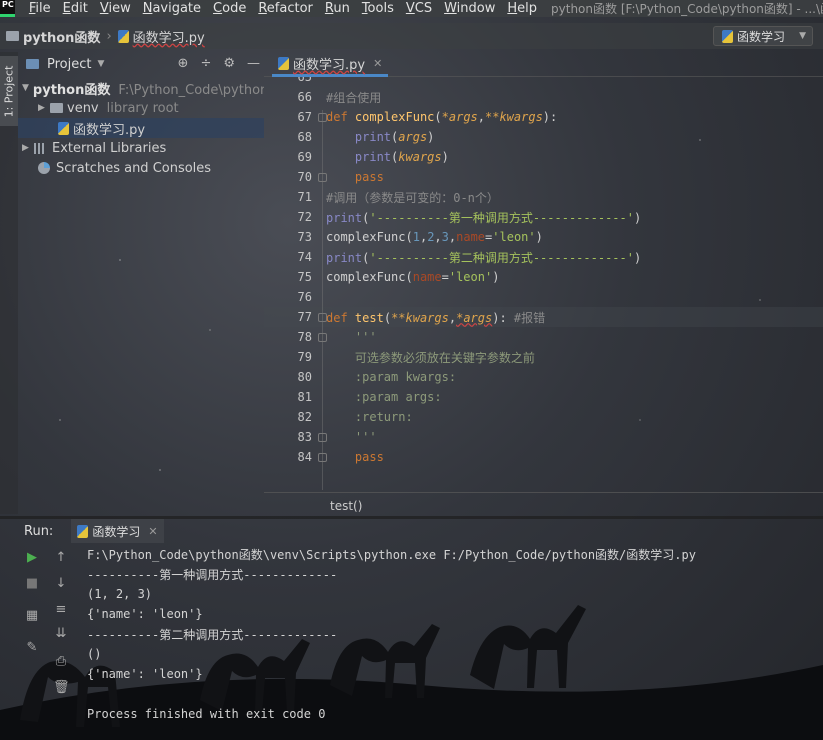 This screenshot has width=823, height=740. I want to click on scroll-to-end-icon: ⇊, so click(61, 634).